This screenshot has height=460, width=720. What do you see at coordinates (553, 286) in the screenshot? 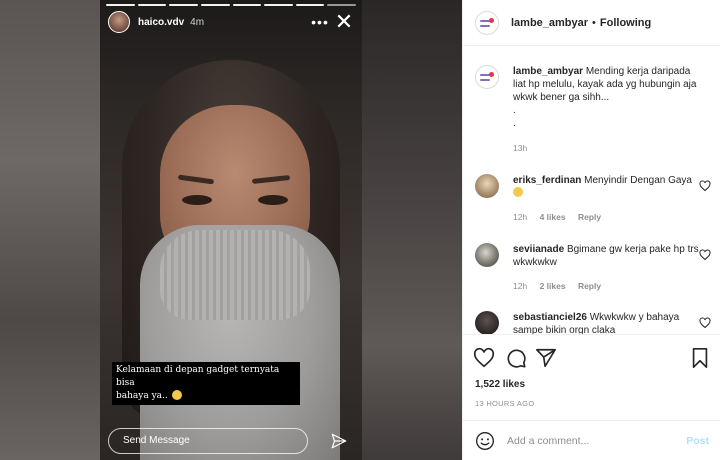
I see `comment-likes: 2 likes` at bounding box center [553, 286].